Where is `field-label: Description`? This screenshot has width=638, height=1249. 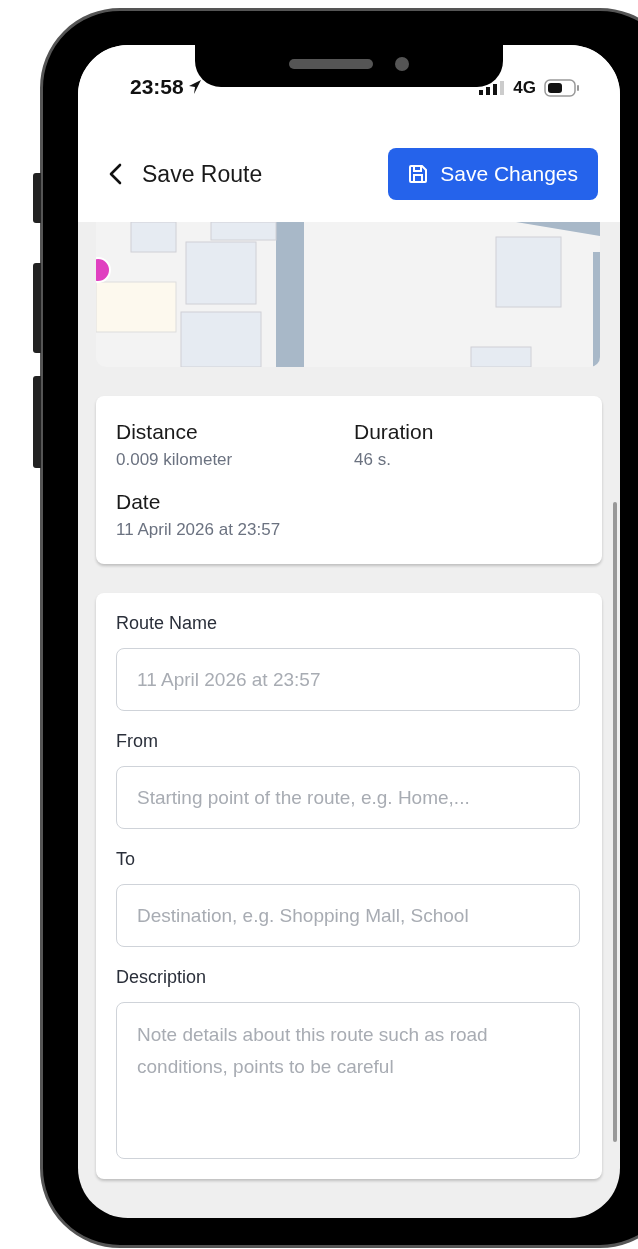
field-label: Description is located at coordinates (162, 977).